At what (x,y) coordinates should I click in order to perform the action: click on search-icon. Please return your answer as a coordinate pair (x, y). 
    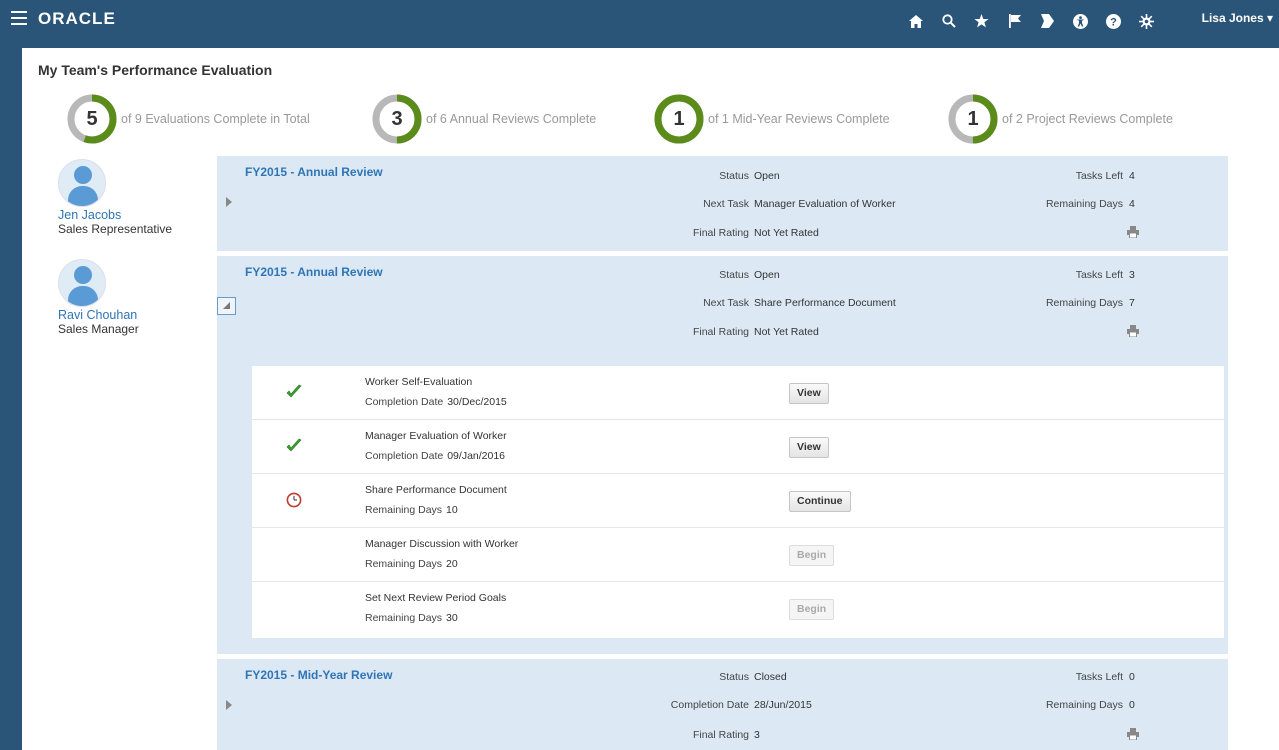
    Looking at the image, I should click on (948, 21).